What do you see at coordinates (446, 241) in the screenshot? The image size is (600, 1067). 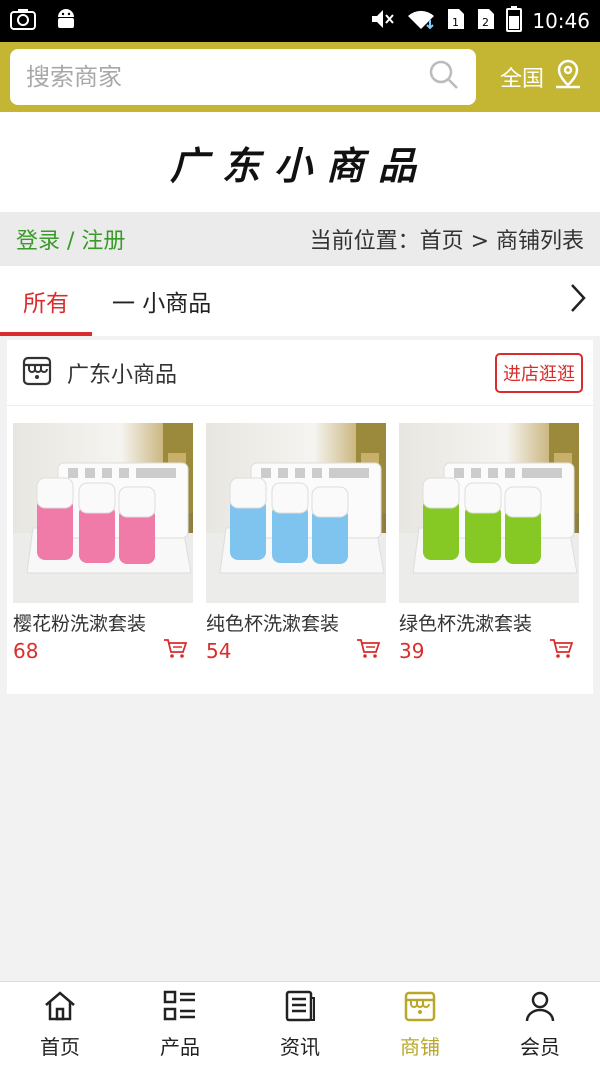 I see `breadcrumb: 当前位置：首页 > 商铺列表` at bounding box center [446, 241].